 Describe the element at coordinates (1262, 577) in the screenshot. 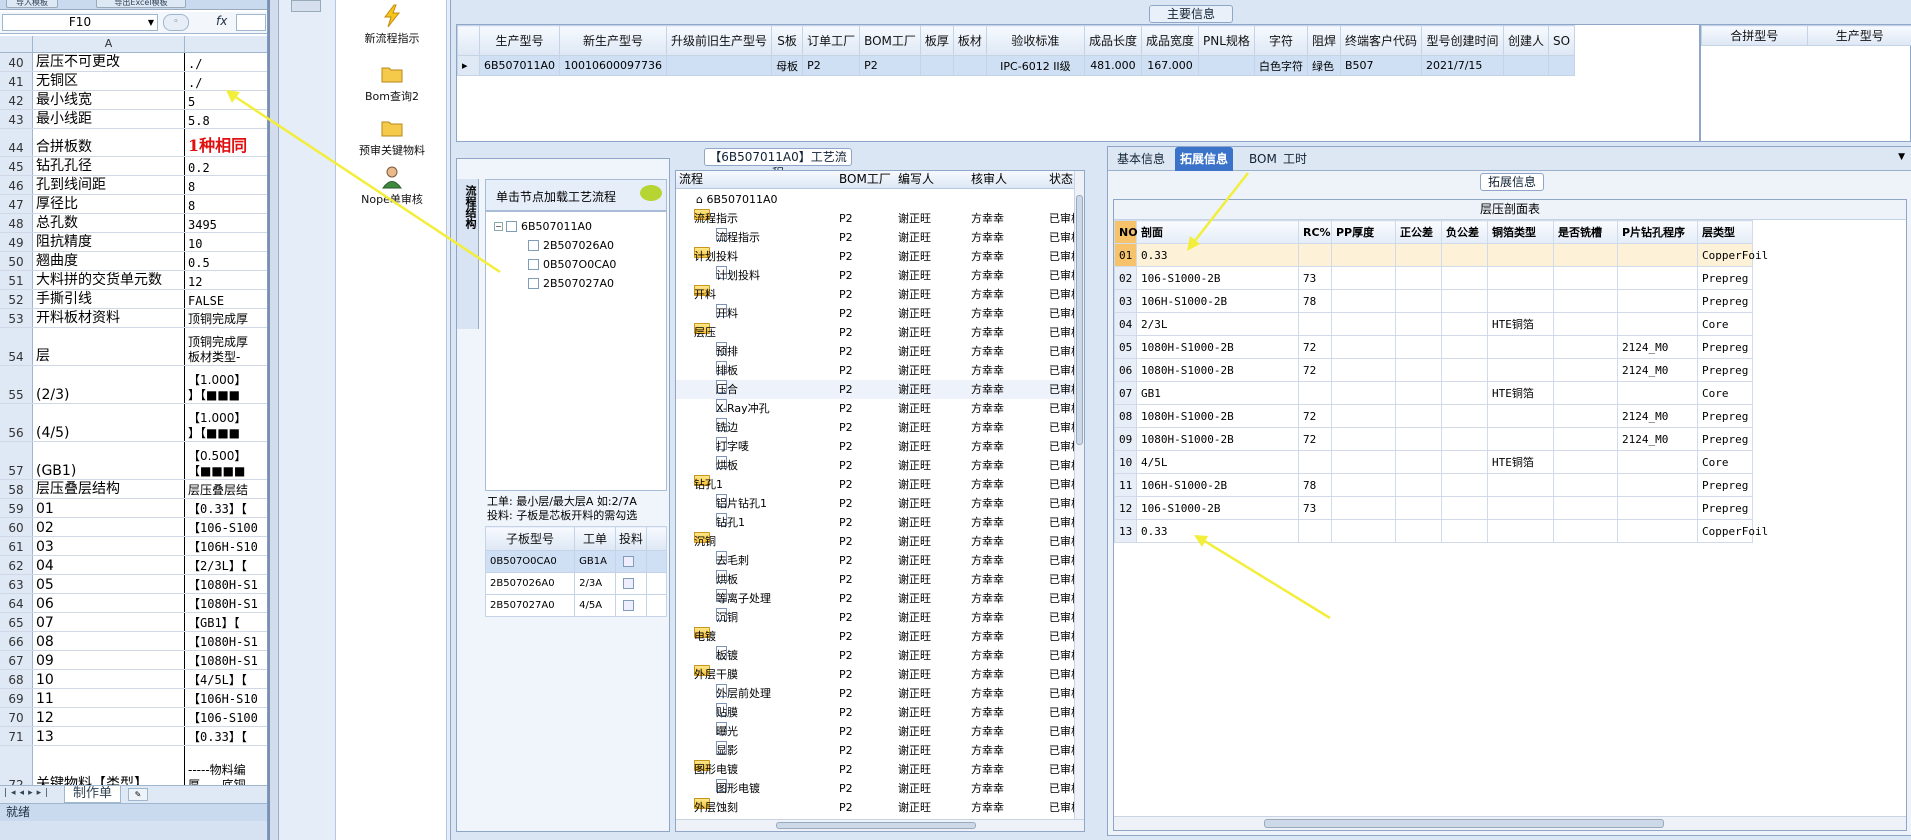

I see `arrow-to-last-row` at that location.